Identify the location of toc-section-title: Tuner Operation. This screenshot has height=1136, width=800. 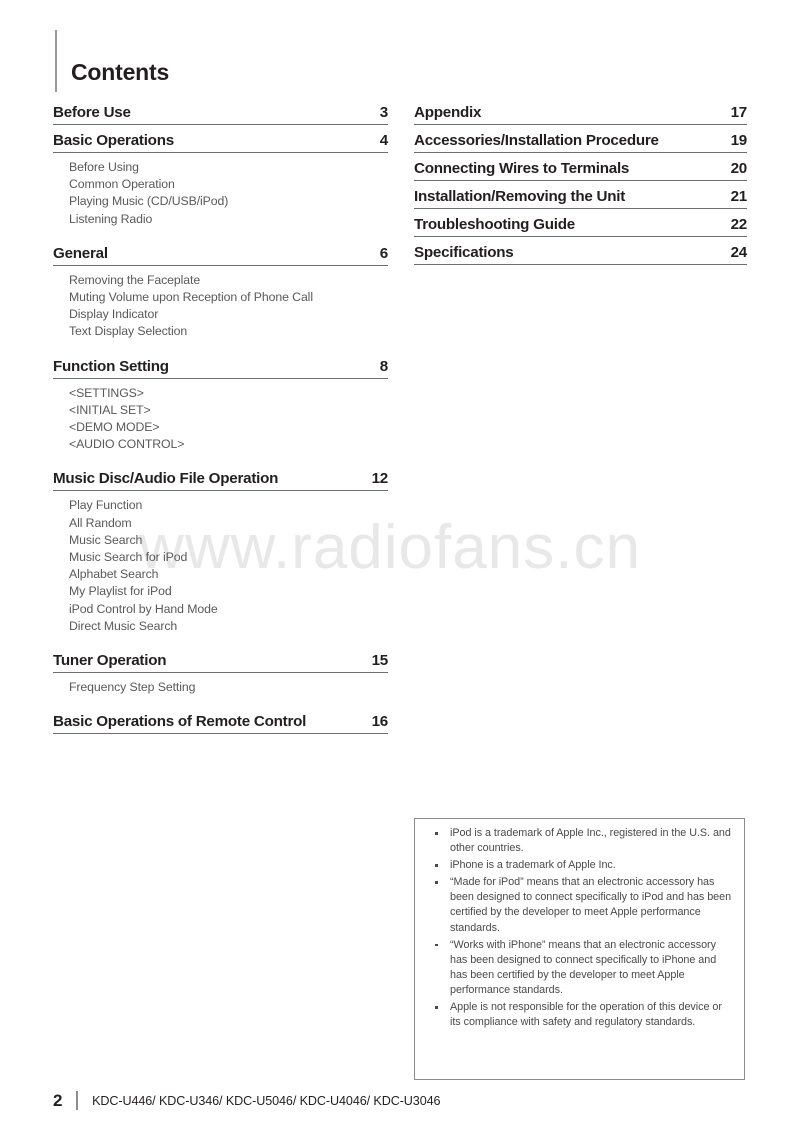
(110, 661).